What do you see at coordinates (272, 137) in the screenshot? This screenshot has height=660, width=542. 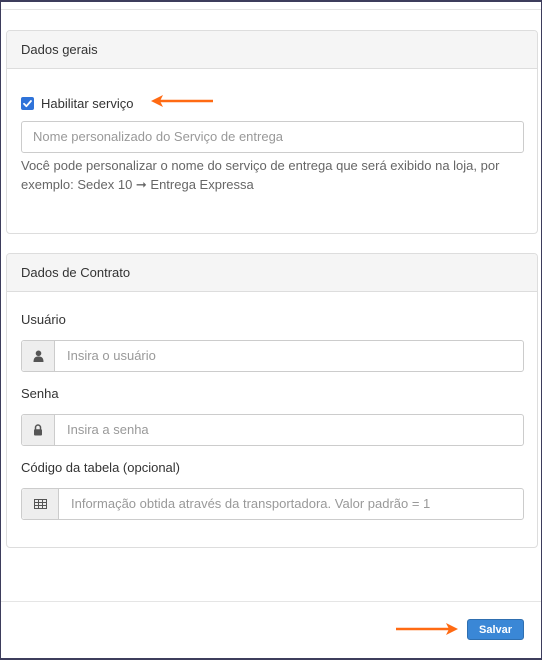 I see `custom-service-name-input: Nome personalizado do Serviço de entrega` at bounding box center [272, 137].